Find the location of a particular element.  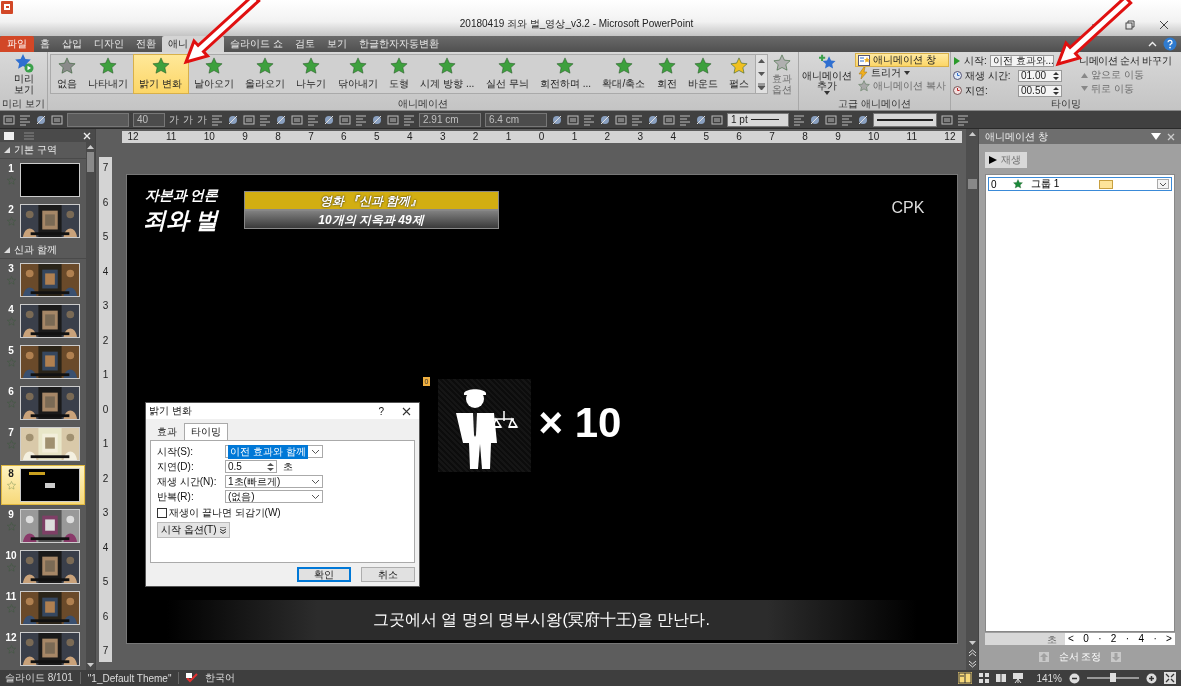

animation-effect: 확대/축소 is located at coordinates (623, 74).